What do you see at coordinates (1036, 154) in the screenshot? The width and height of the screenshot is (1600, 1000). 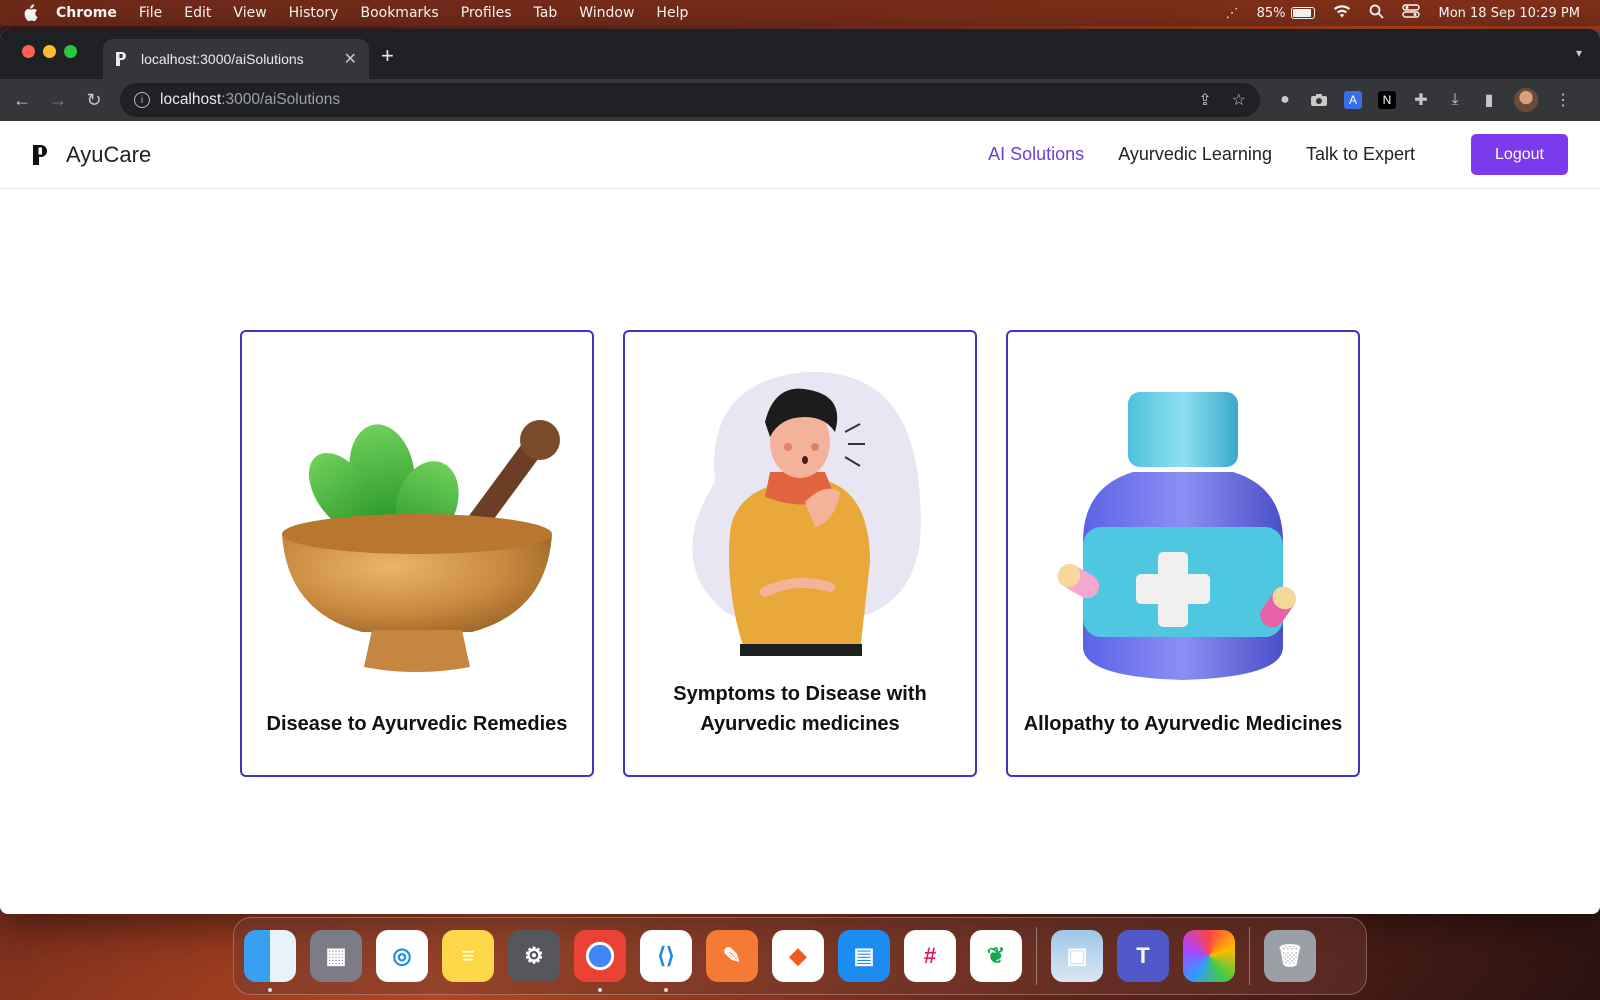 I see `nav-ai-solutions: AI Solutions` at bounding box center [1036, 154].